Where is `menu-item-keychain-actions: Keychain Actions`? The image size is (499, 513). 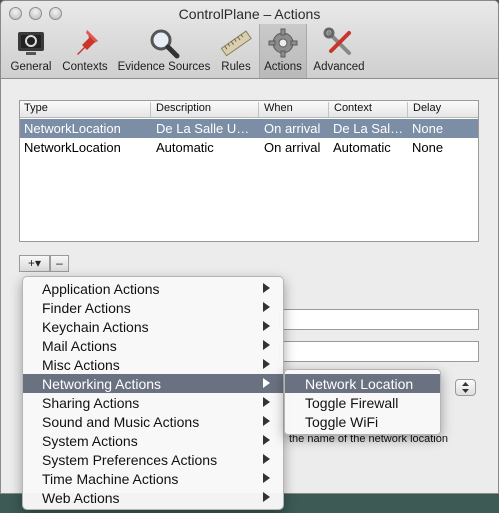
menu-item-keychain-actions: Keychain Actions is located at coordinates (153, 326).